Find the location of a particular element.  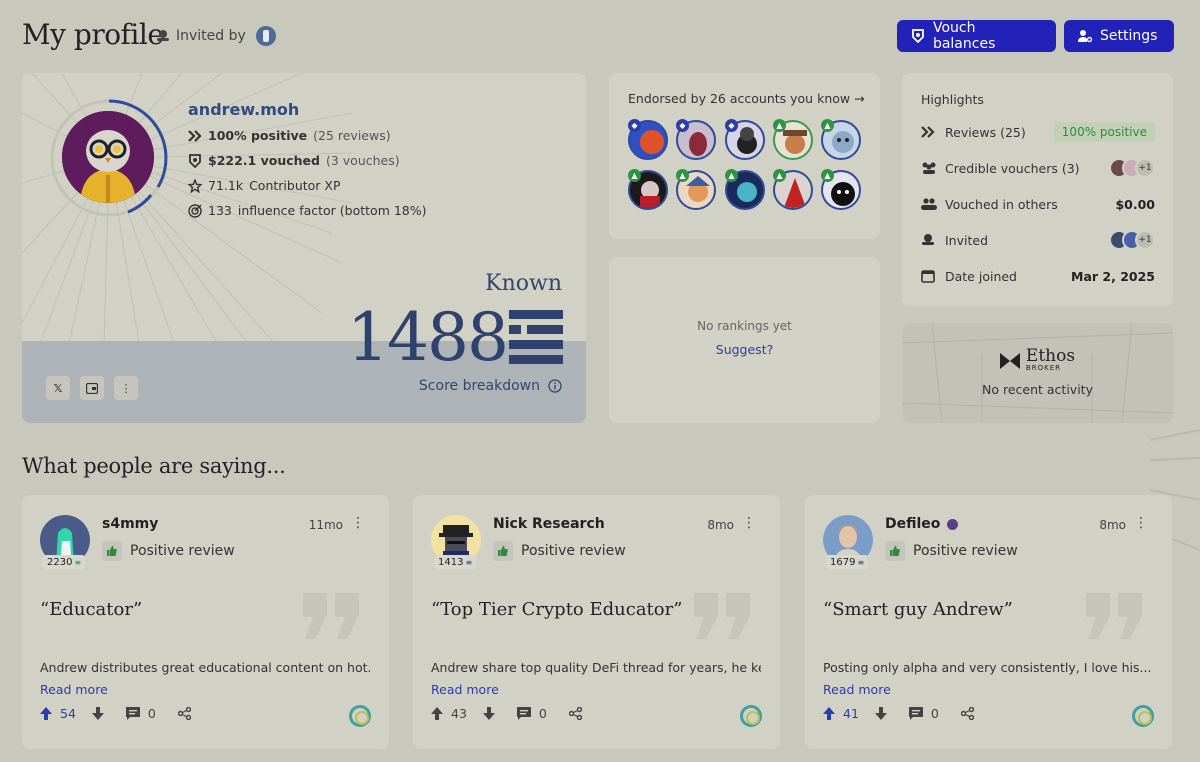

invited-label: Invited by is located at coordinates (211, 36).